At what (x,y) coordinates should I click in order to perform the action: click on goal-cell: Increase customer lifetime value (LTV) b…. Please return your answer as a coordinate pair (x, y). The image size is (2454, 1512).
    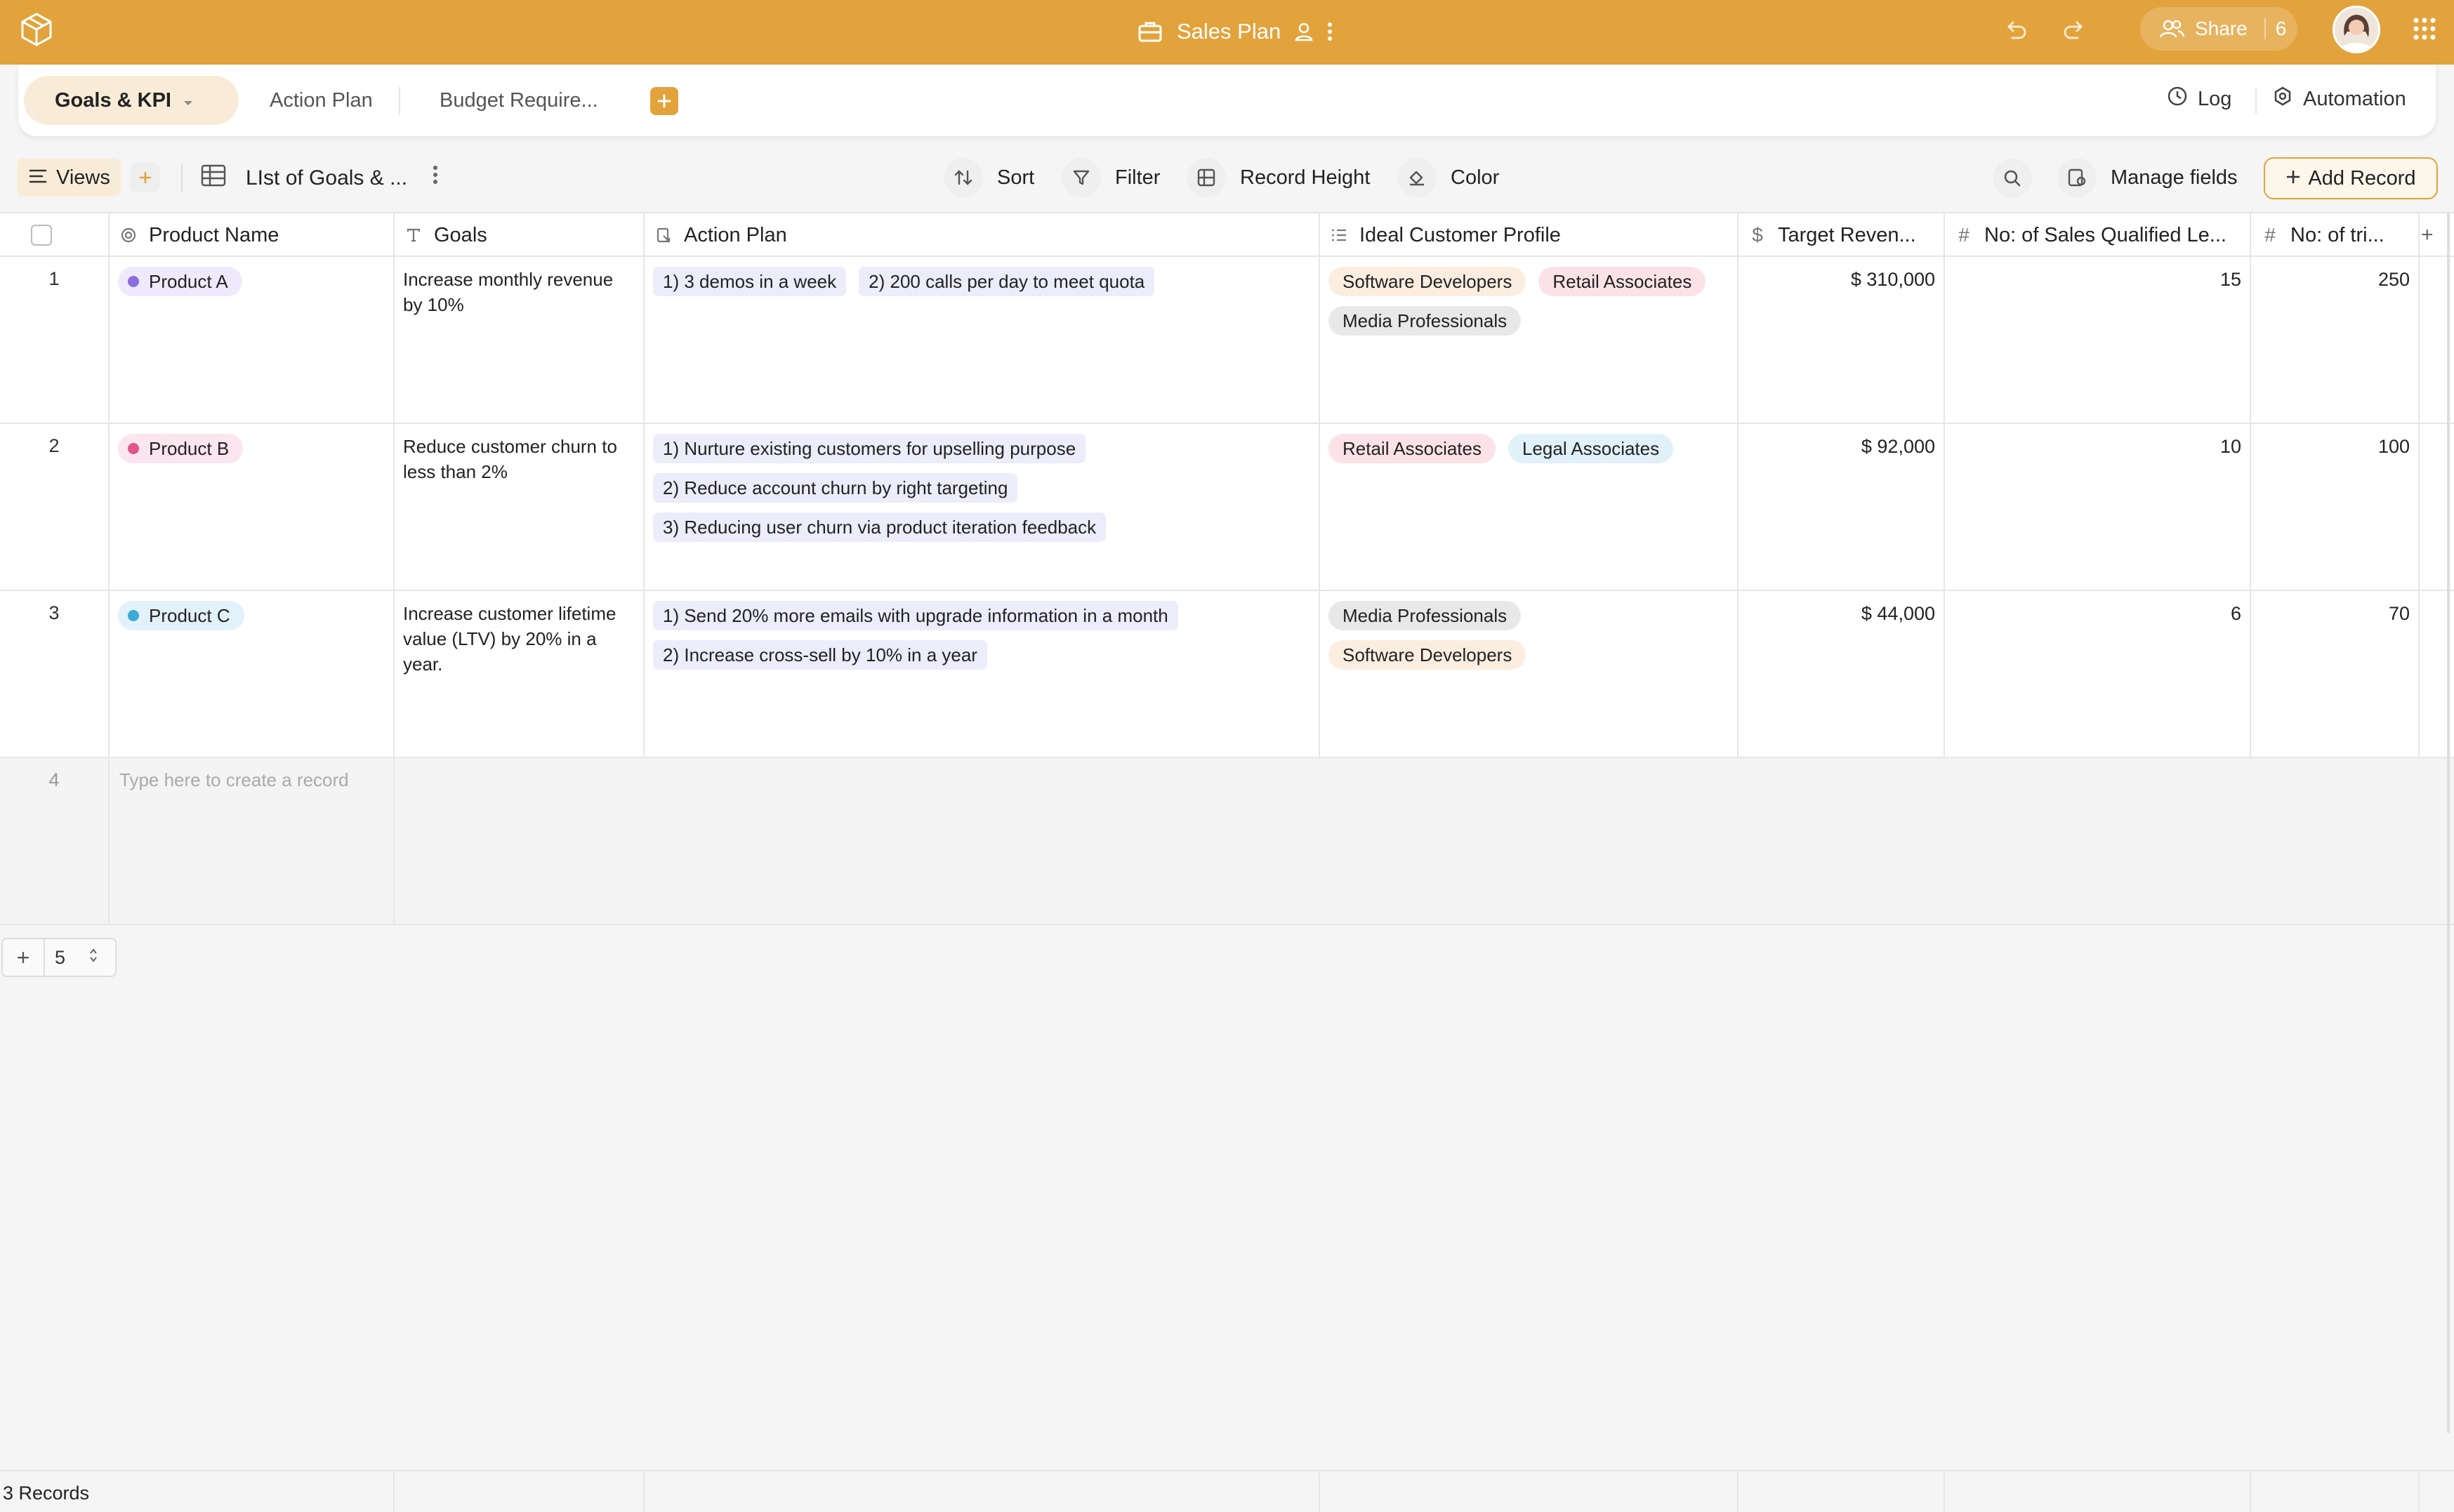
    Looking at the image, I should click on (520, 674).